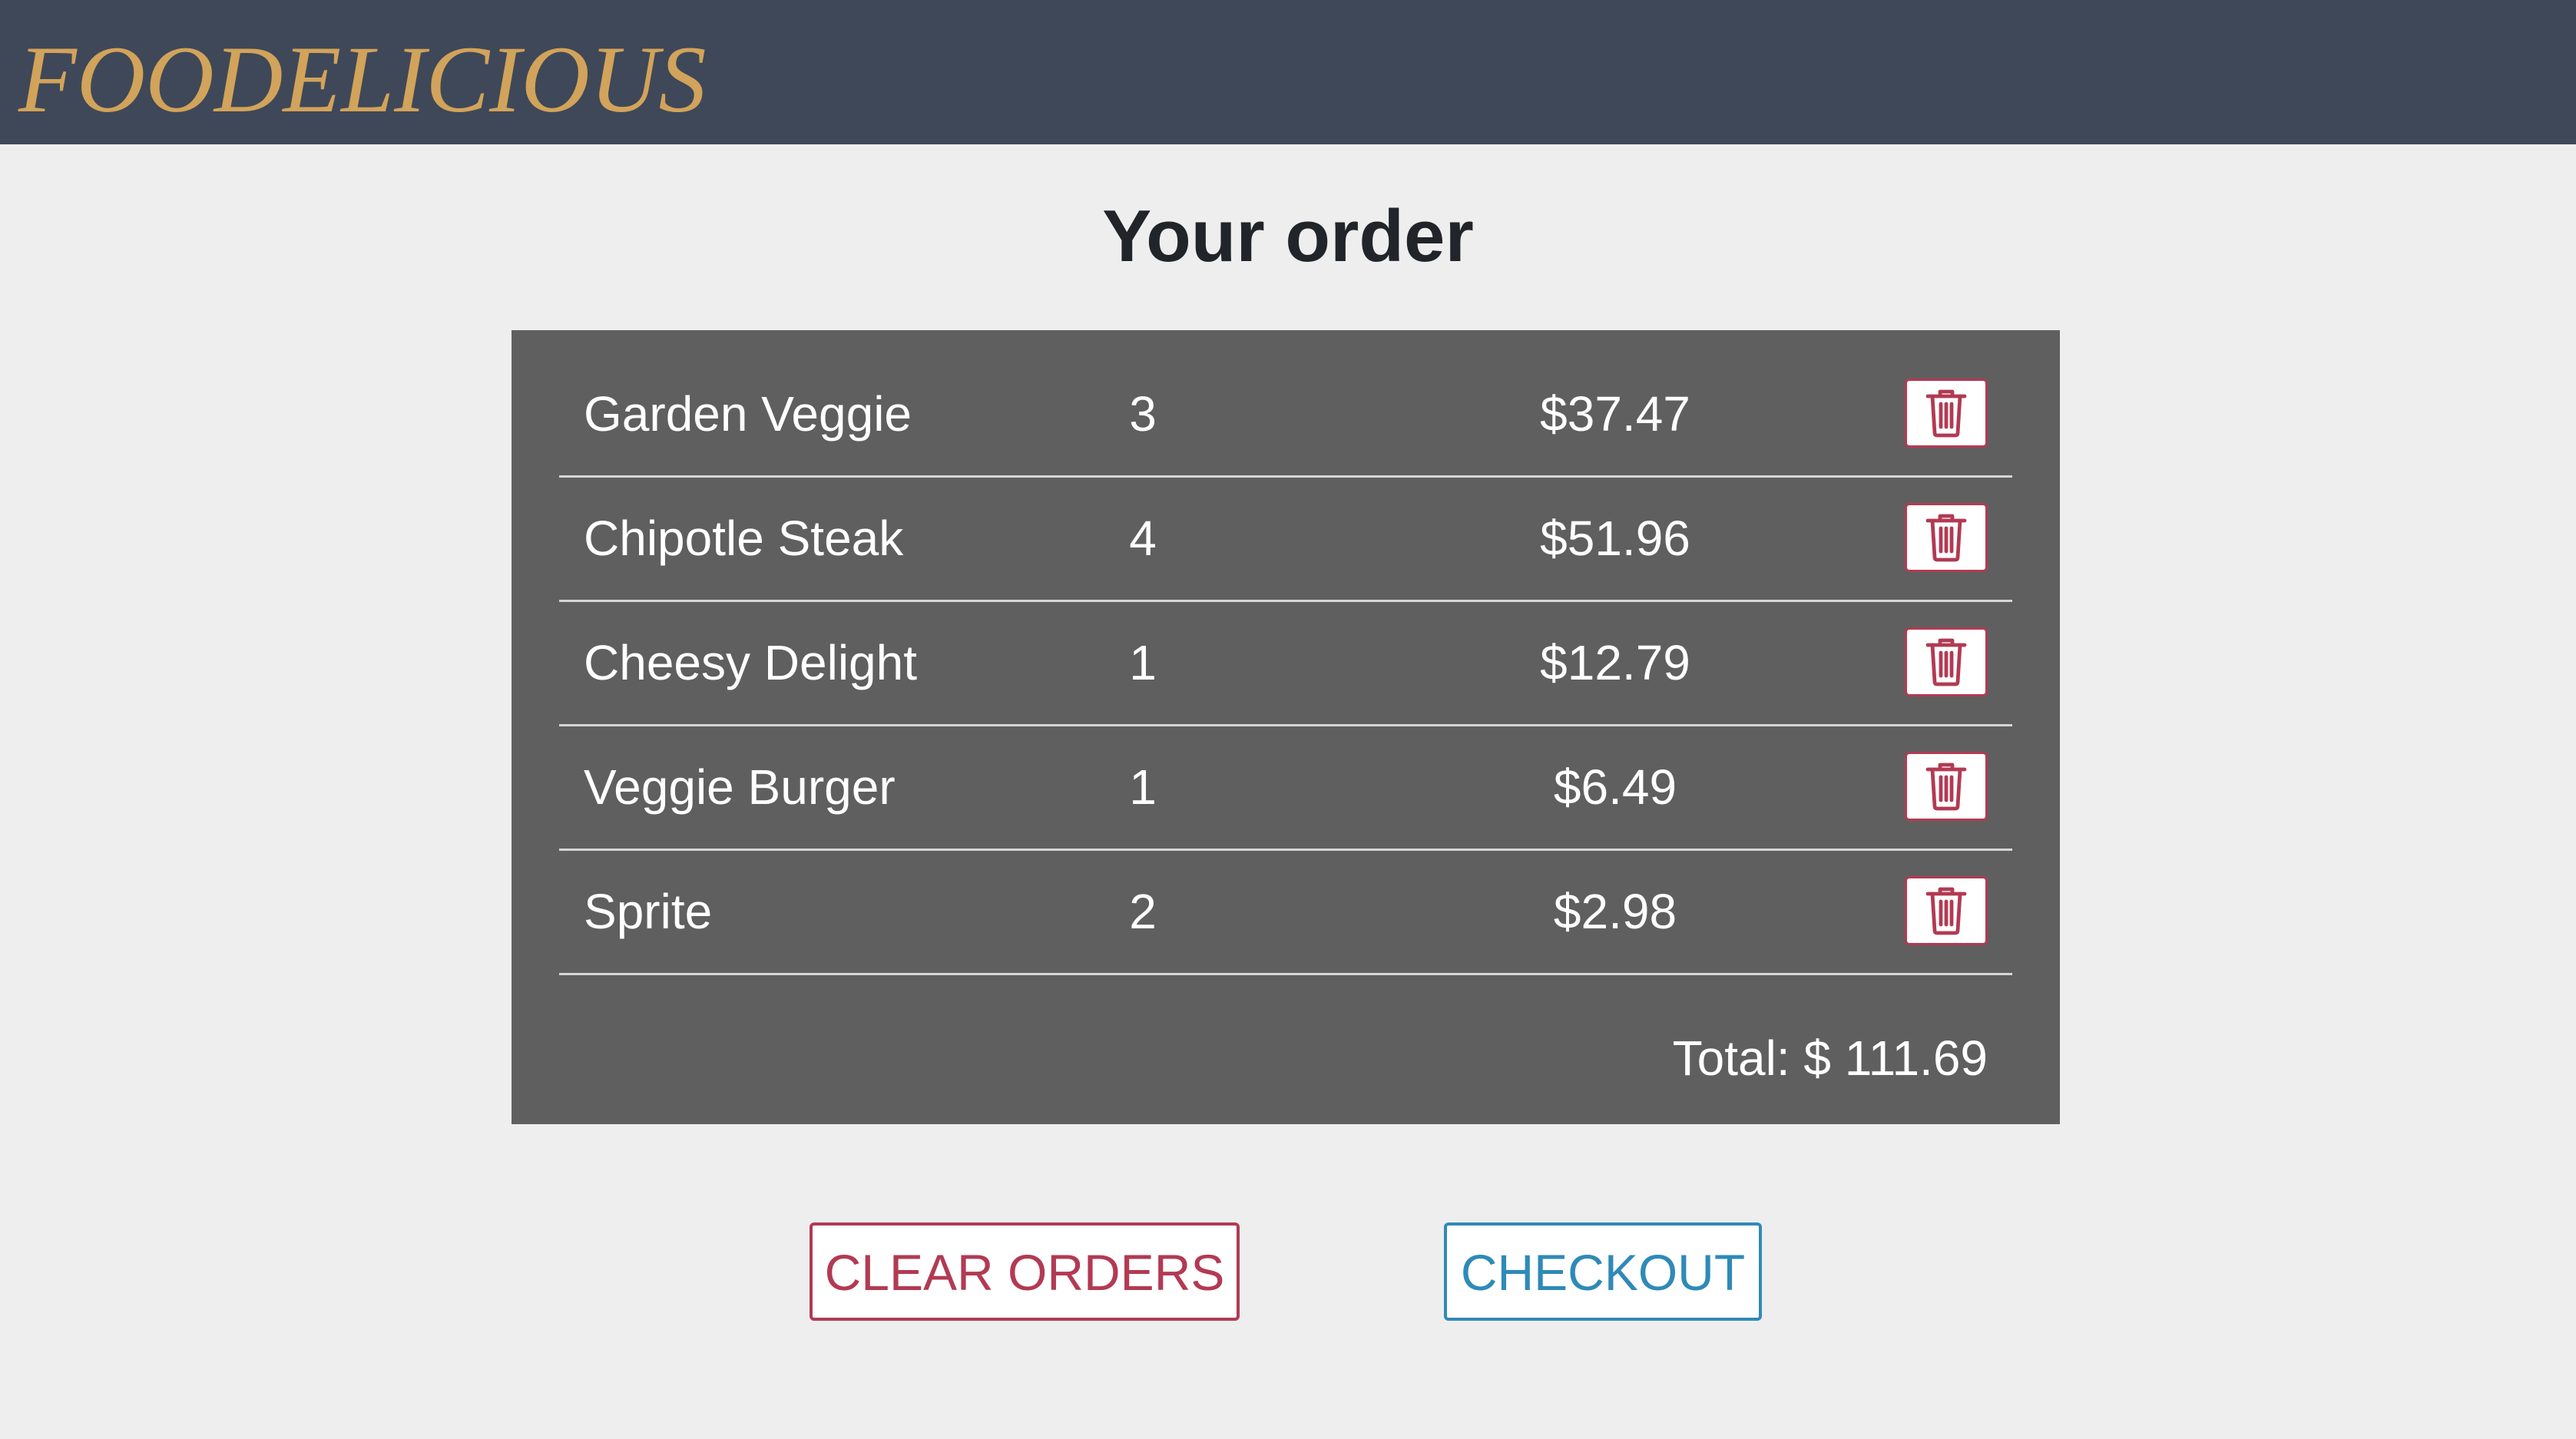 Image resolution: width=2576 pixels, height=1439 pixels. What do you see at coordinates (1285, 664) in the screenshot?
I see `order-row: Cheesy Delight 1 $12.79` at bounding box center [1285, 664].